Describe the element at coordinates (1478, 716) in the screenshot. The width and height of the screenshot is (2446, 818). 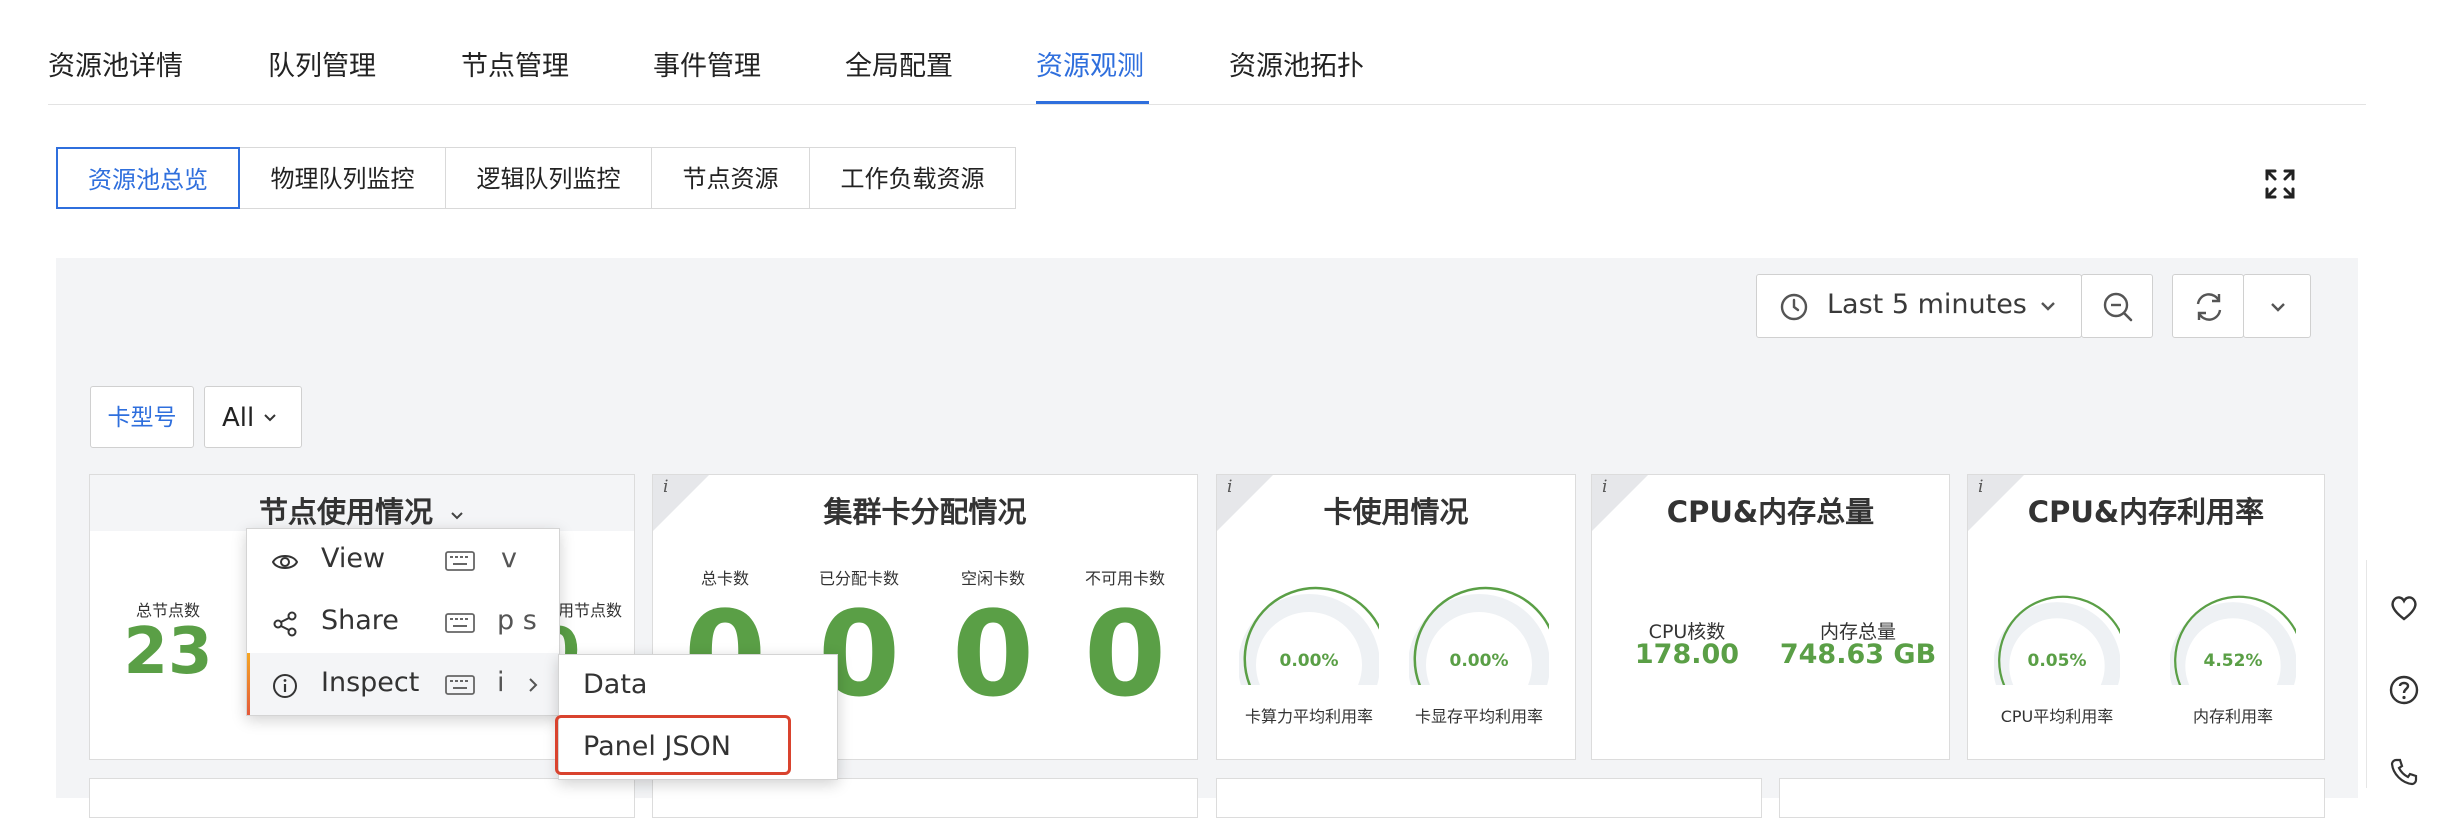
I see `card-mem-util-label: 卡显存平均利用率` at that location.